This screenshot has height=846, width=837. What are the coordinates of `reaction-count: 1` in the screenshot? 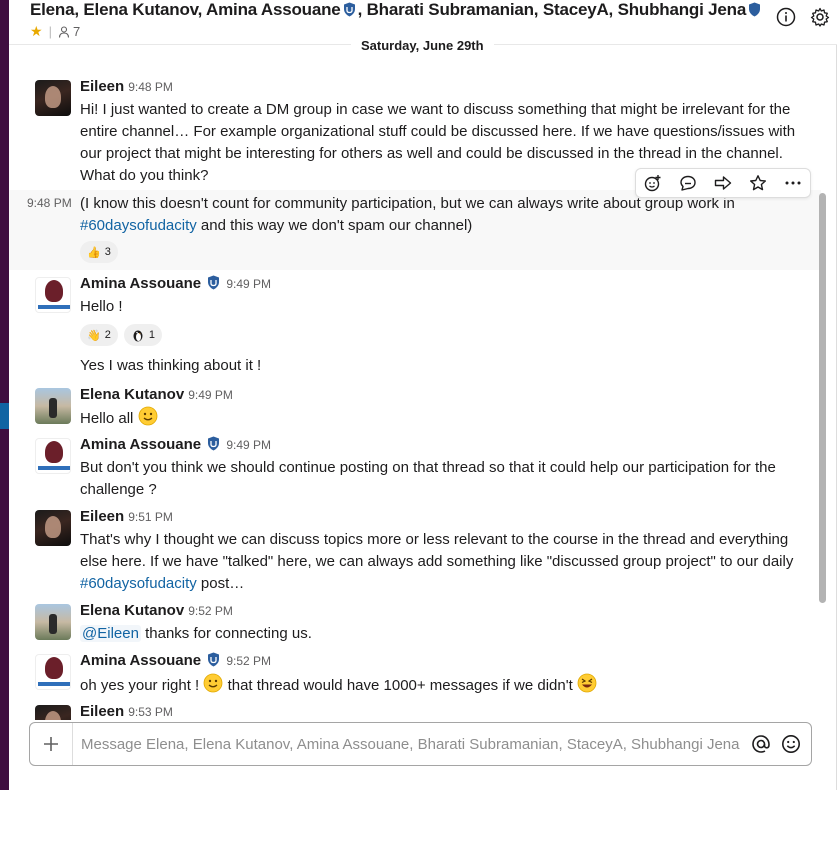 It's located at (151, 335).